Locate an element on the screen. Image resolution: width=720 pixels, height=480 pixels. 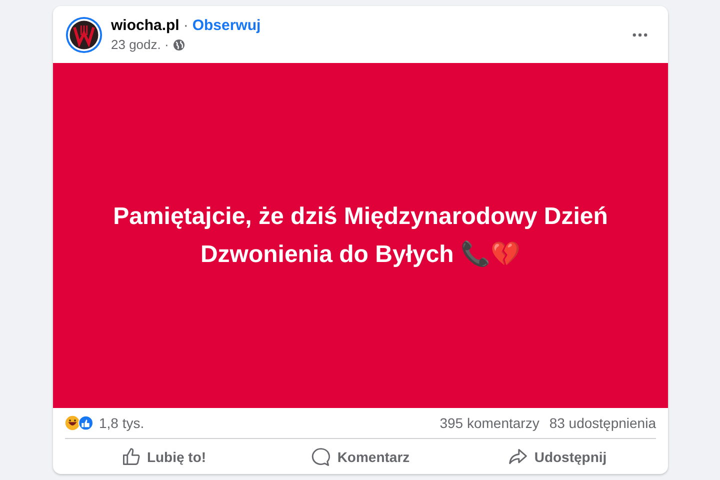
follow-link: Obserwuj is located at coordinates (226, 25).